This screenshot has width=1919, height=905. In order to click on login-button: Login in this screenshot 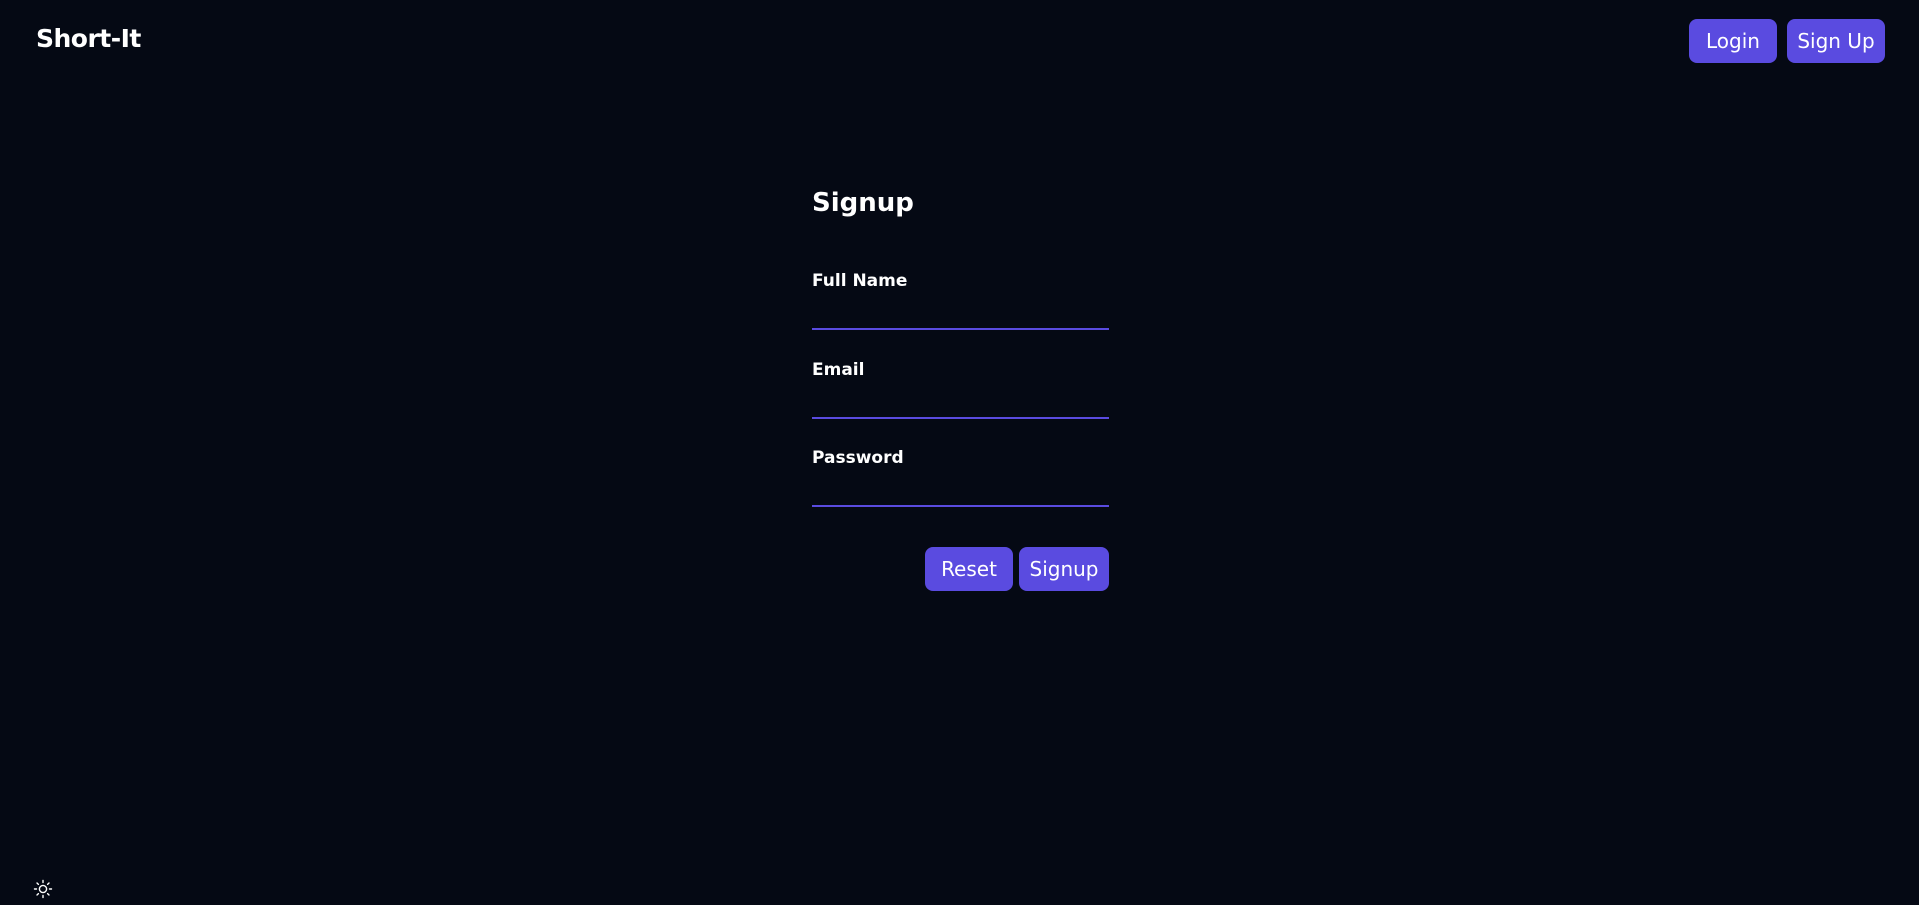, I will do `click(1733, 41)`.